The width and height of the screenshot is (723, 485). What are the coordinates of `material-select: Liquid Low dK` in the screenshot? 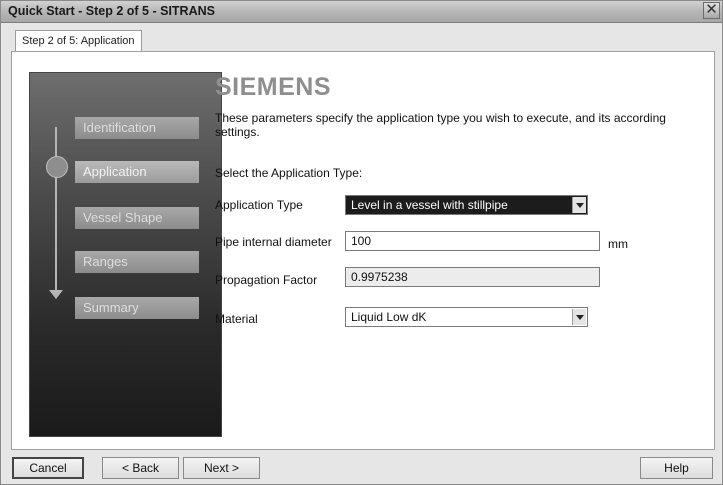 It's located at (466, 317).